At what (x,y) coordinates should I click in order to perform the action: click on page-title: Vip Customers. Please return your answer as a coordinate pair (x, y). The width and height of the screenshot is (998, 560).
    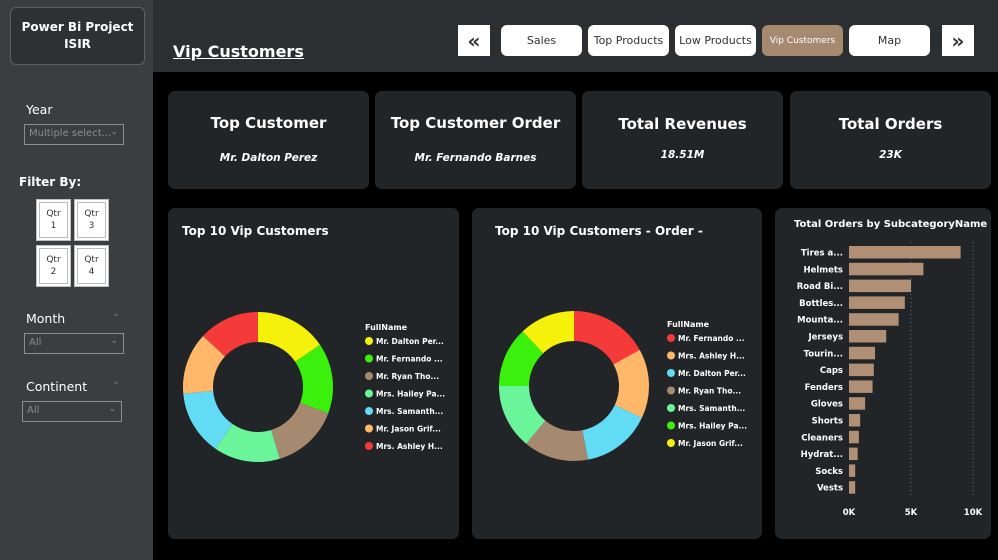
    Looking at the image, I should click on (238, 51).